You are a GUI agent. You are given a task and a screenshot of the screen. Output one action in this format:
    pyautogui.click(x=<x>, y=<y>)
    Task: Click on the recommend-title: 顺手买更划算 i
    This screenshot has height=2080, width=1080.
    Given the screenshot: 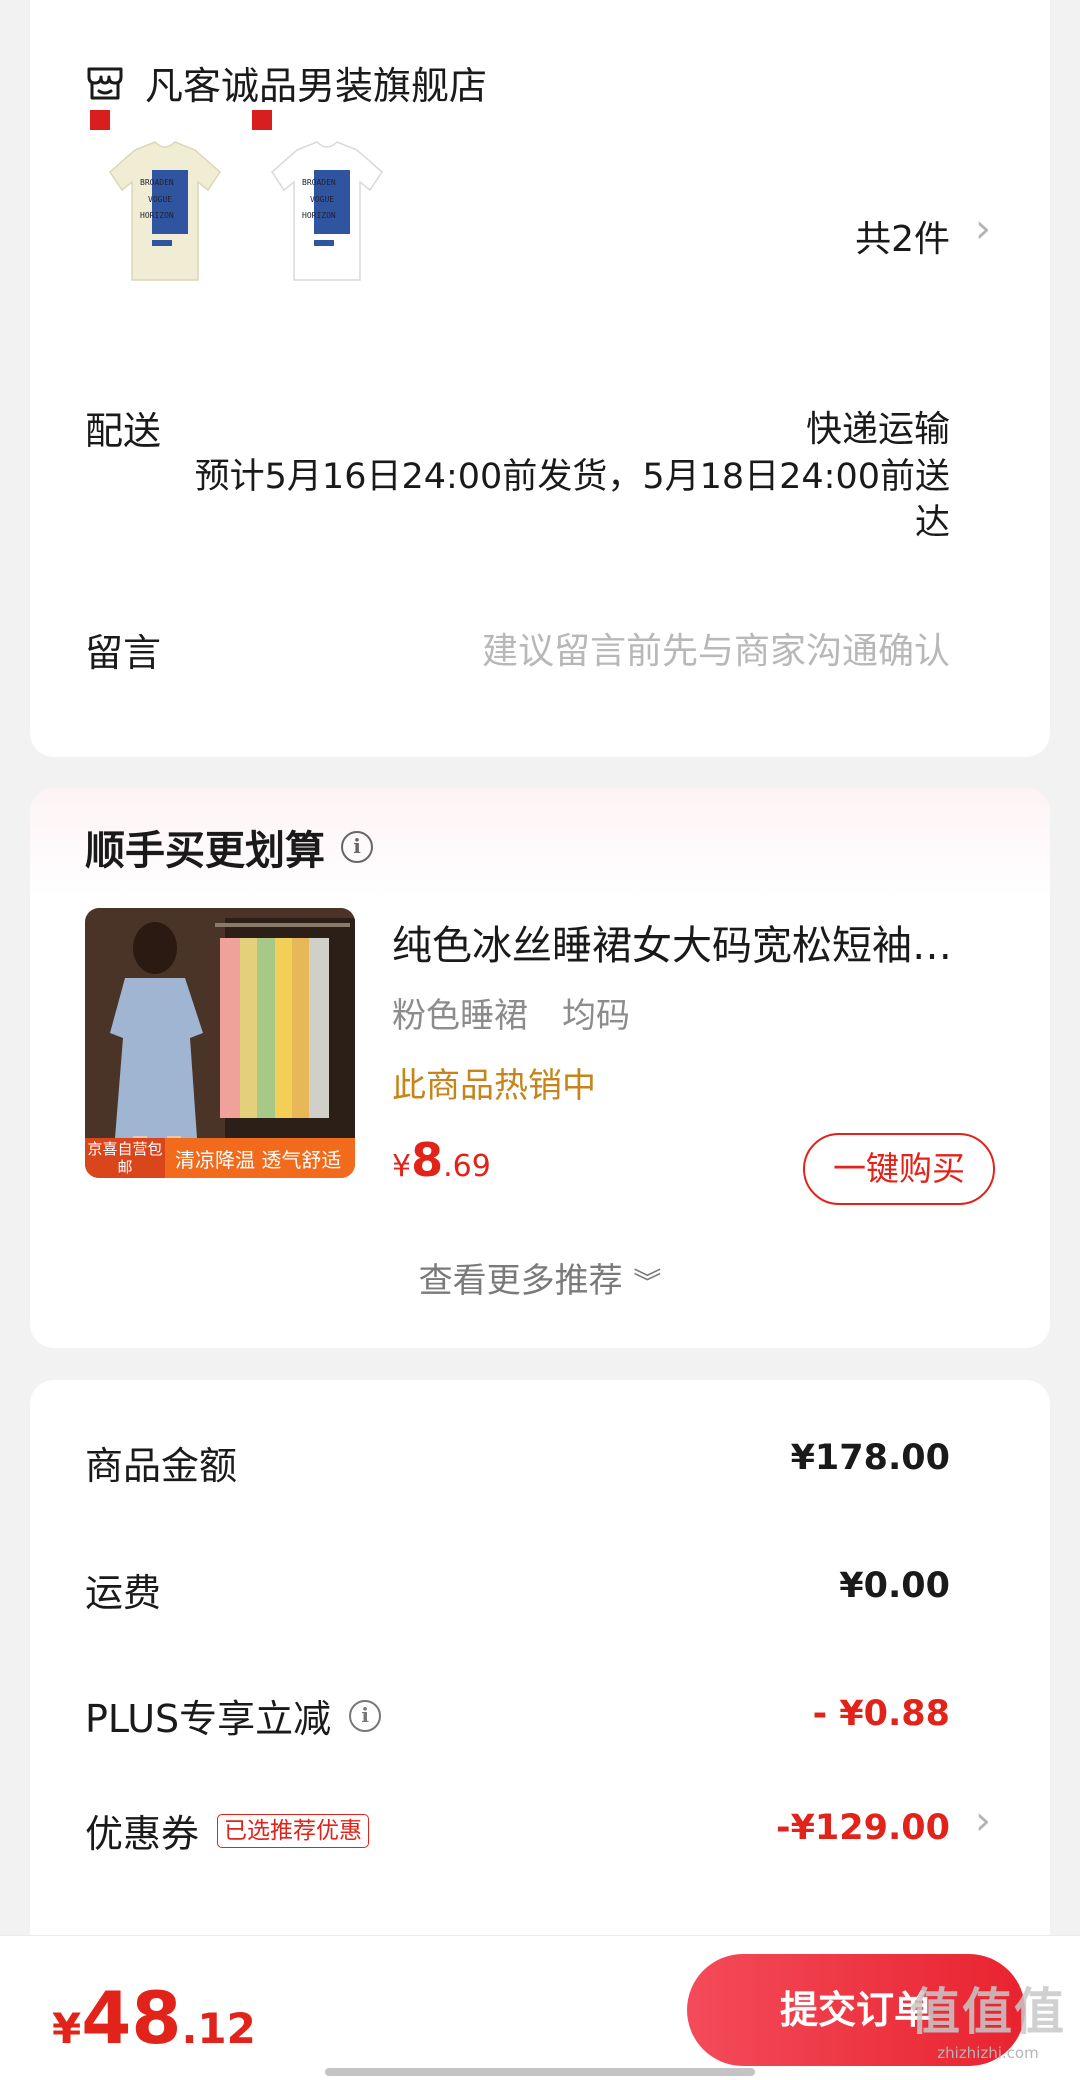 What is the action you would take?
    pyautogui.click(x=229, y=847)
    